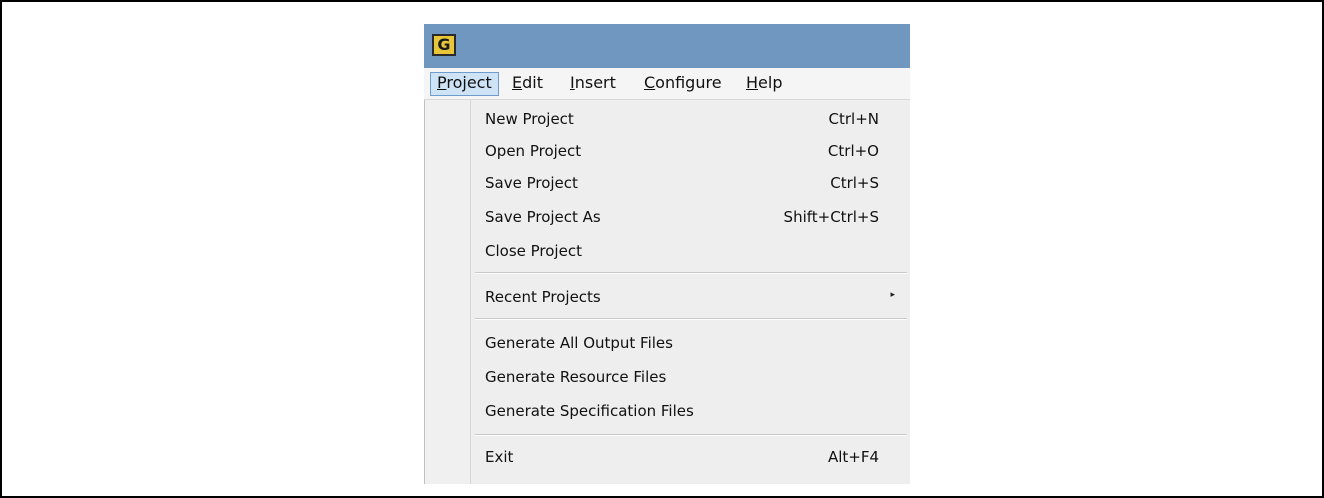  I want to click on app-logo-glyph: G, so click(444, 44).